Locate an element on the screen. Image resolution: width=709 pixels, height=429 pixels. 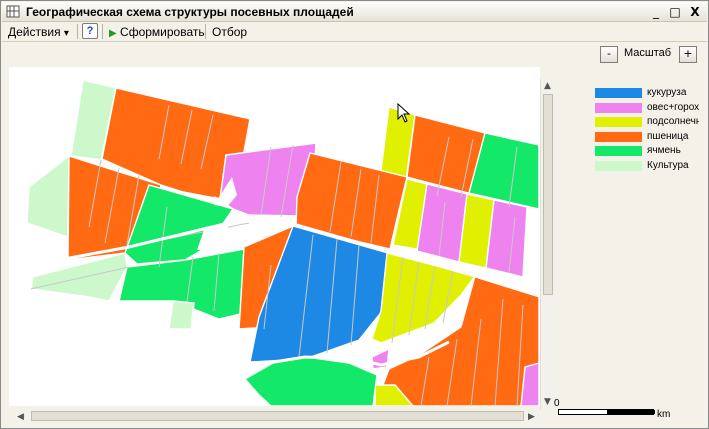
vertical-scrollbar: ▲ ▼ is located at coordinates (548, 244).